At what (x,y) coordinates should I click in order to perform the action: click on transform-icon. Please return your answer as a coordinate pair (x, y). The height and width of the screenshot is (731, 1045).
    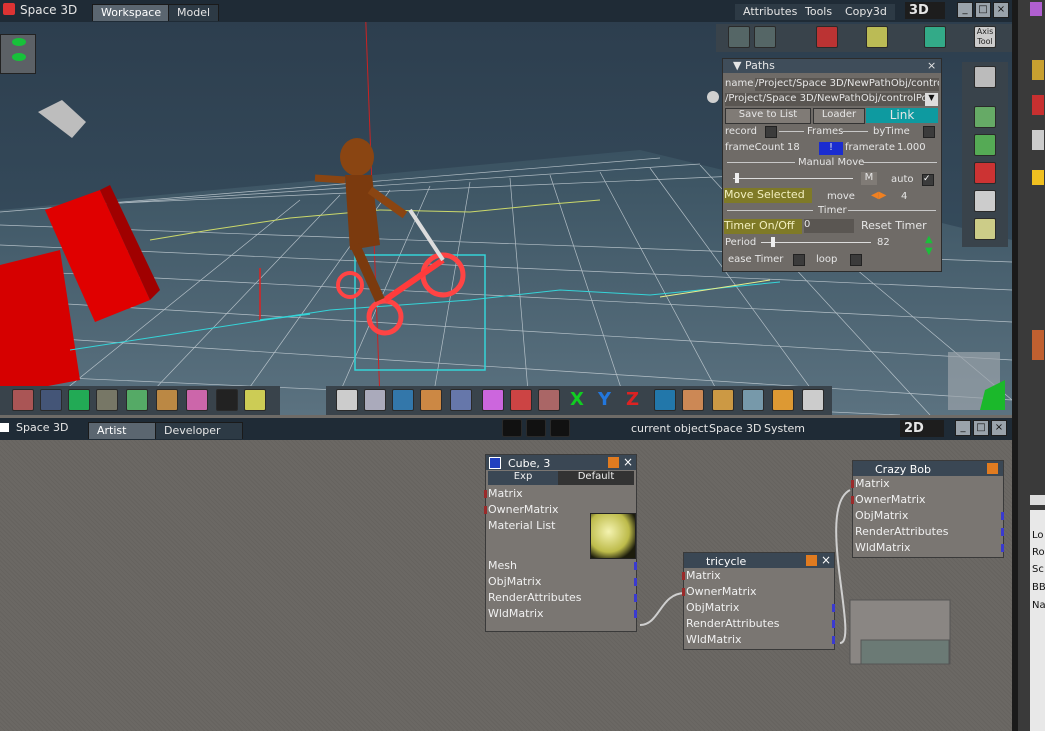
    Looking at the image, I should click on (739, 37).